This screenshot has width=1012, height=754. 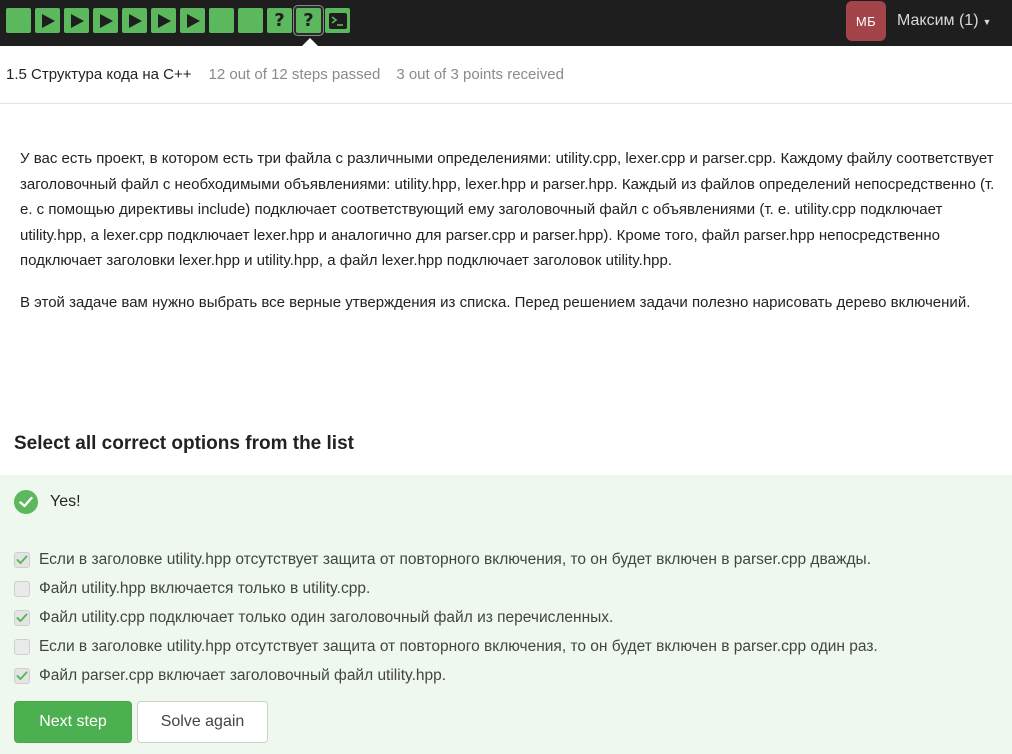 I want to click on step-12-code, so click(x=337, y=20).